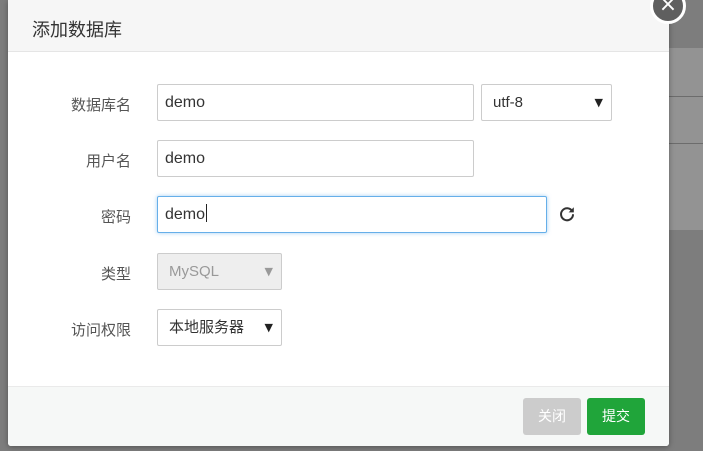 The image size is (703, 451). Describe the element at coordinates (338, 416) in the screenshot. I see `dialog-footer: 关闭 提交` at that location.